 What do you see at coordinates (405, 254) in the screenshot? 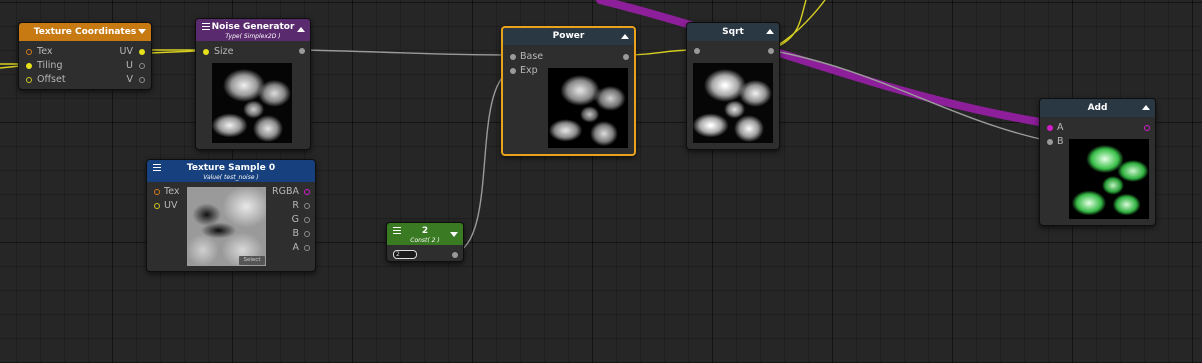
I see `const-value-field: 2` at bounding box center [405, 254].